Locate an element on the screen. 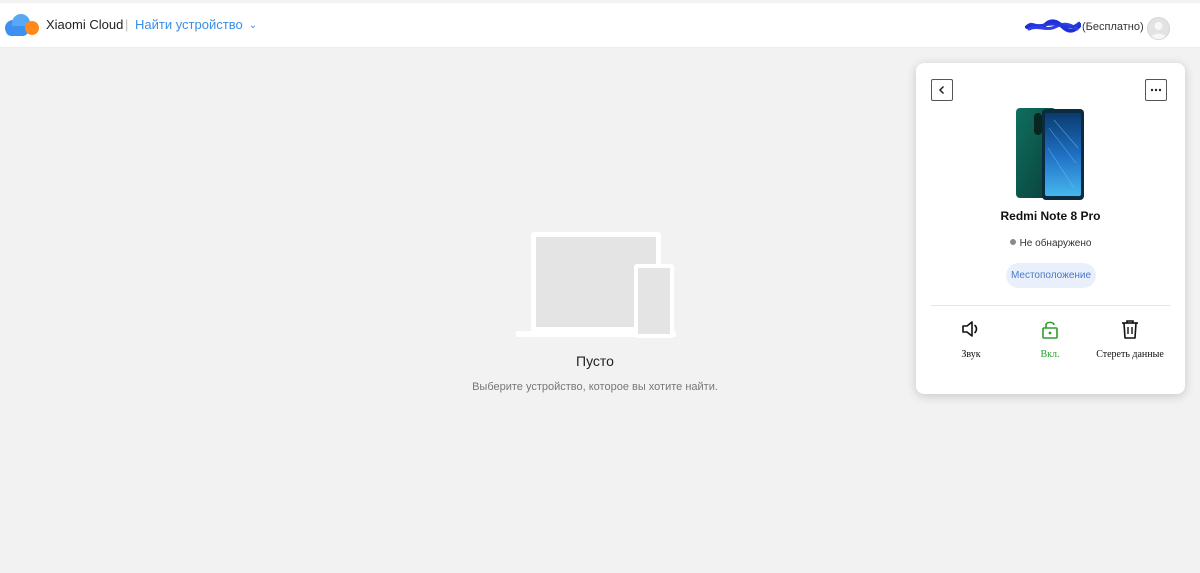  trash-icon is located at coordinates (1130, 329).